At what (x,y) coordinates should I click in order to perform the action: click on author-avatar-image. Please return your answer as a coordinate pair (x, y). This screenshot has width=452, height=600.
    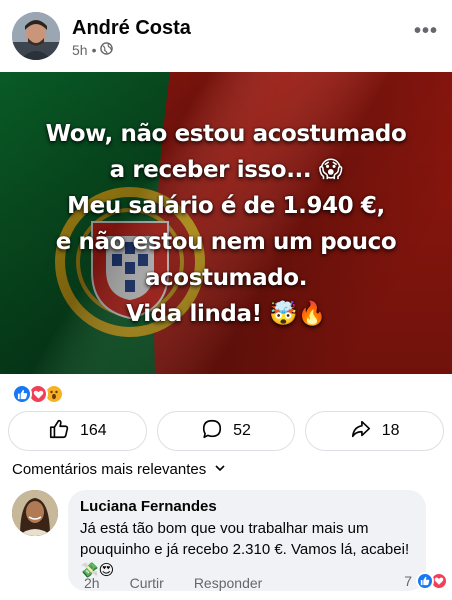
    Looking at the image, I should click on (36, 36).